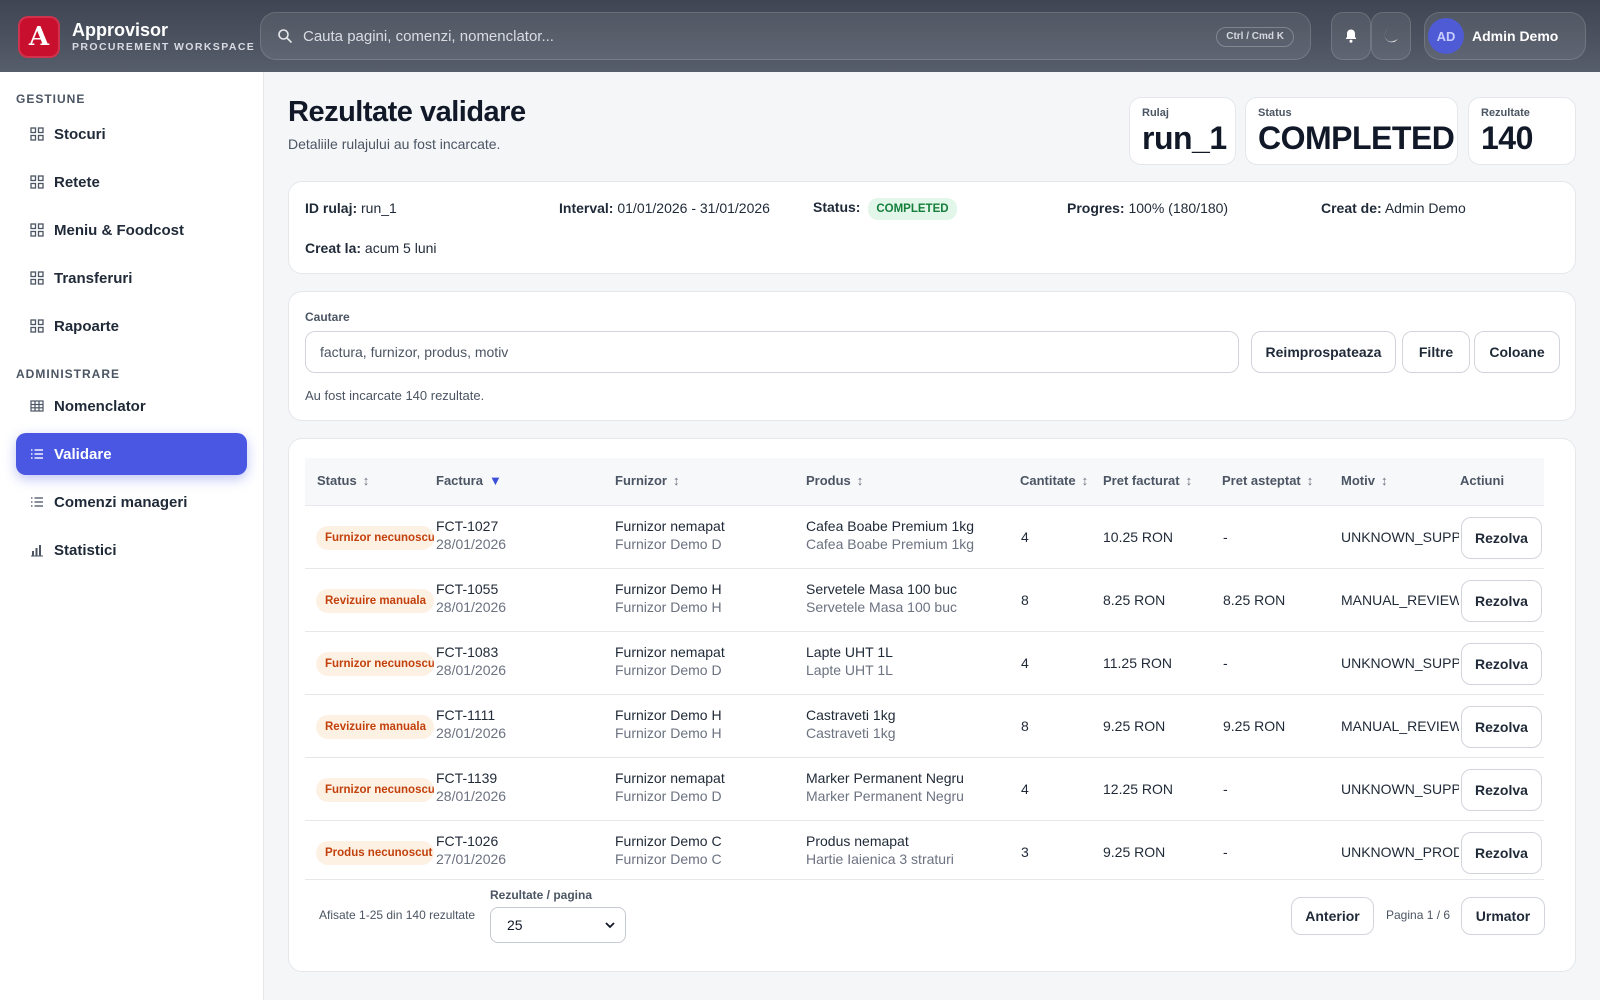  I want to click on per-page-label: Rezultate / pagina, so click(541, 895).